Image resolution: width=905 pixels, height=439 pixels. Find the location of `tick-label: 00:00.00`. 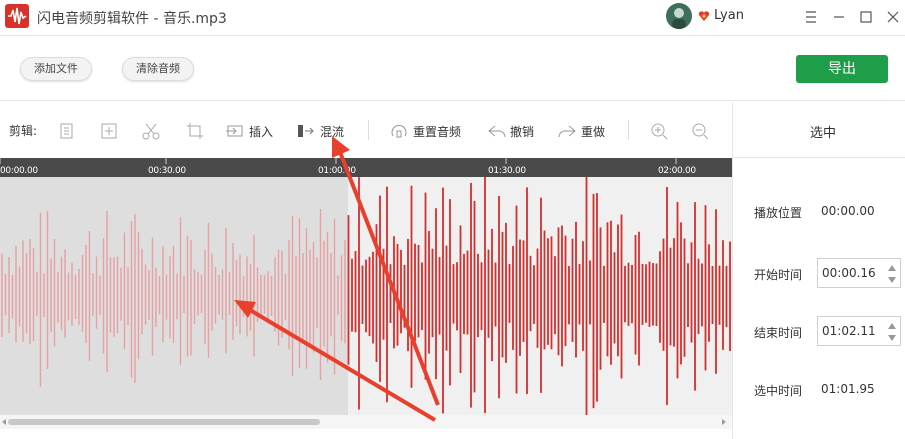

tick-label: 00:00.00 is located at coordinates (19, 171).